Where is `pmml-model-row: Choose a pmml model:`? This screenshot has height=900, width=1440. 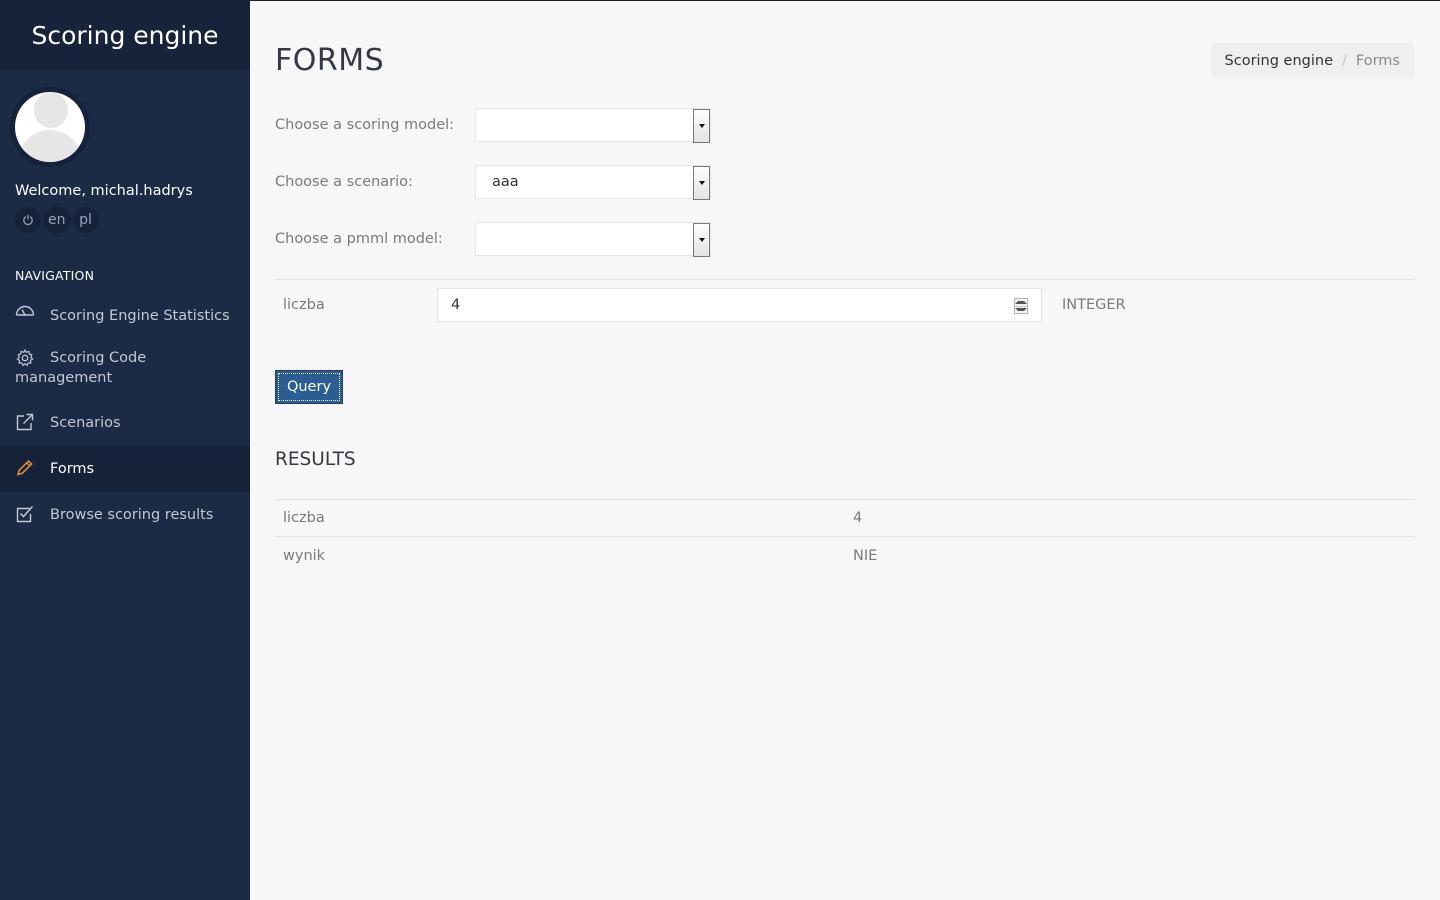 pmml-model-row: Choose a pmml model: is located at coordinates (493, 239).